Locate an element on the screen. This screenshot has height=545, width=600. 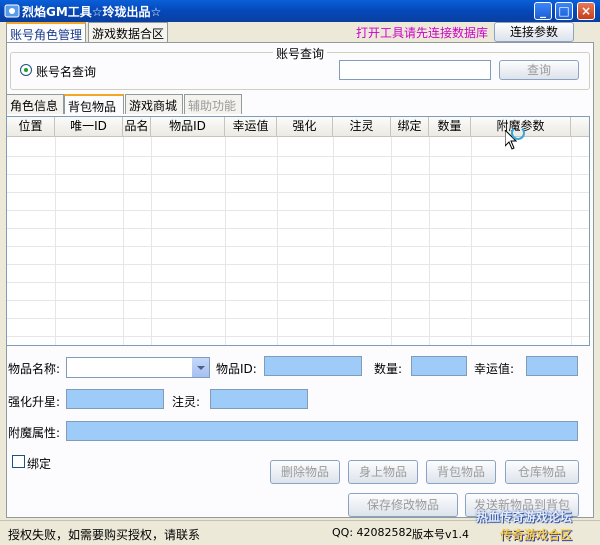
col-item-id: 物品ID is located at coordinates (188, 127).